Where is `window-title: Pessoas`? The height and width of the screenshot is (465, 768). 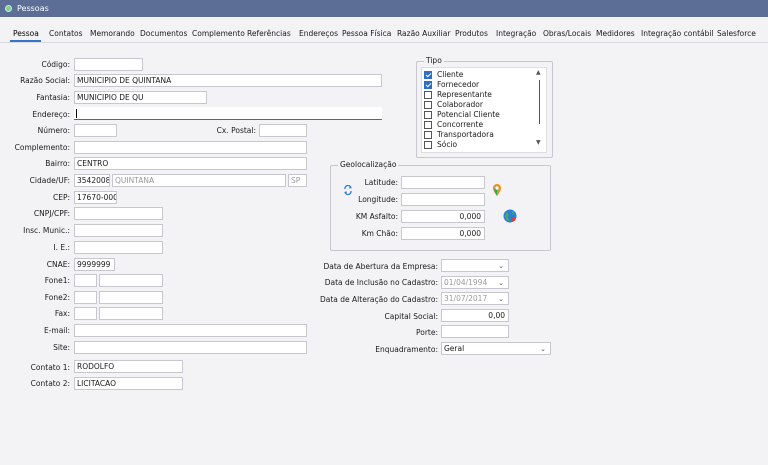 window-title: Pessoas is located at coordinates (33, 8).